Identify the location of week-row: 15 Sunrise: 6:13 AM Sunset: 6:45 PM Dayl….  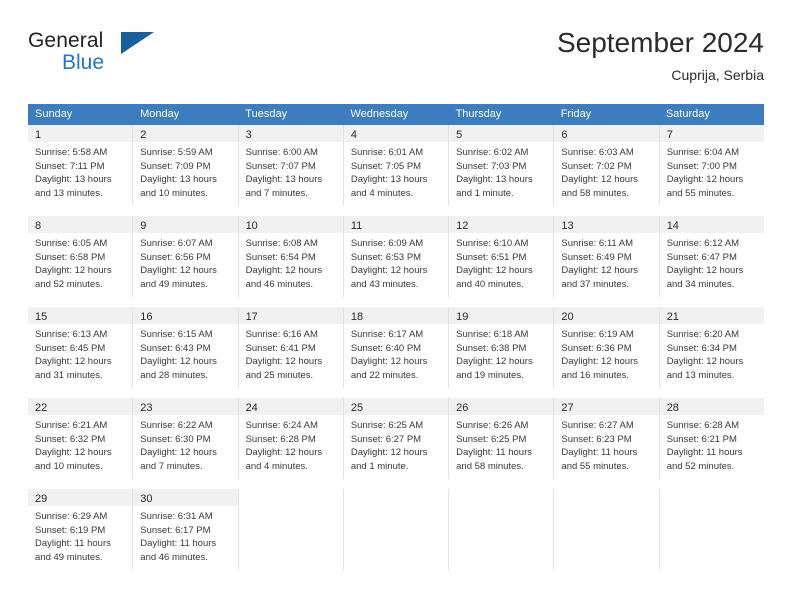
(396, 347).